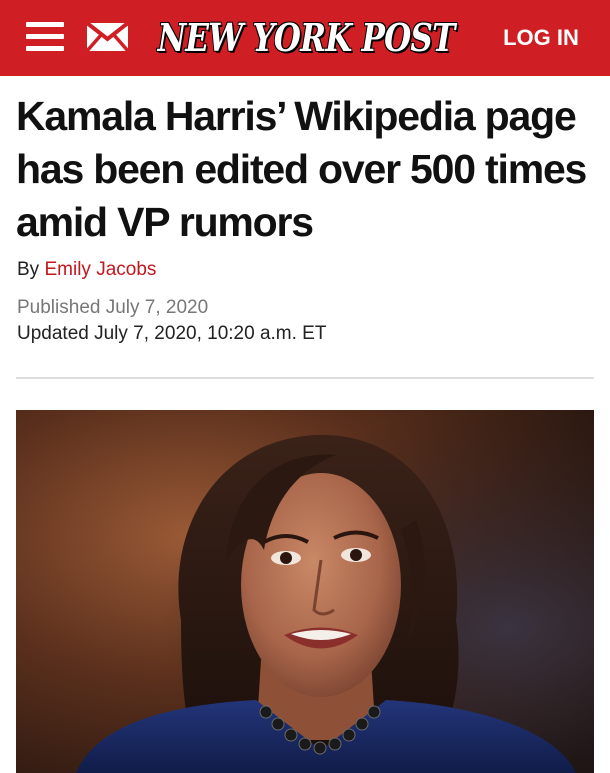 This screenshot has height=773, width=610. Describe the element at coordinates (541, 38) in the screenshot. I see `login-button: LOG IN` at that location.